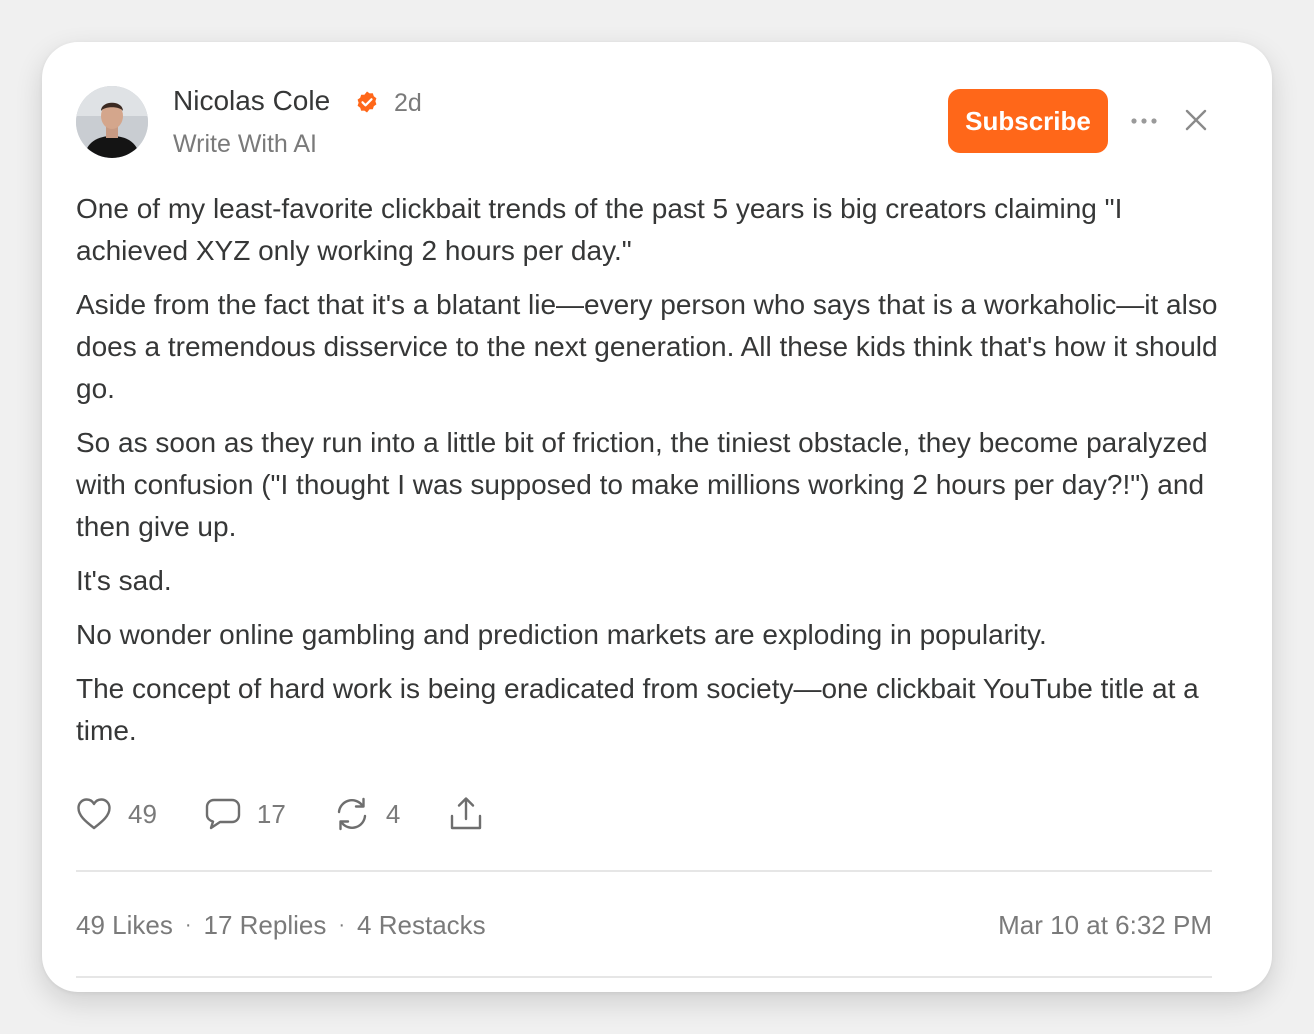 The width and height of the screenshot is (1314, 1034). Describe the element at coordinates (271, 813) in the screenshot. I see `comment-count: 17` at that location.